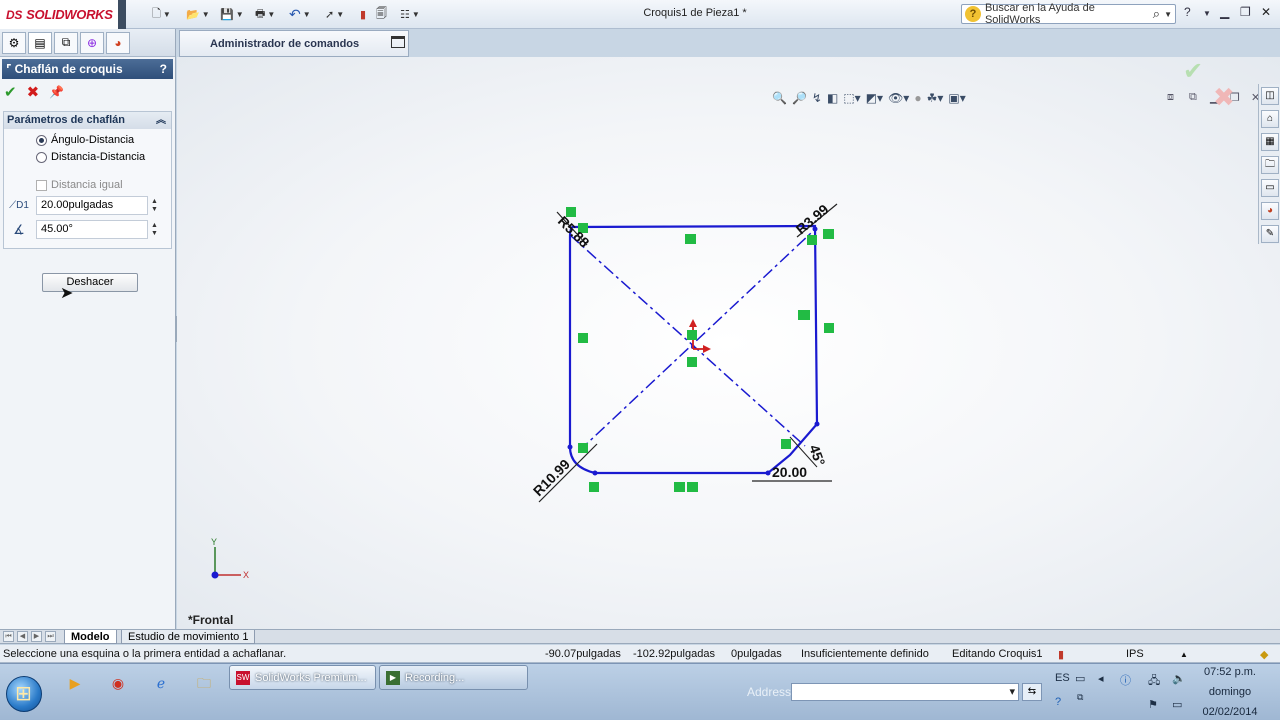 The image size is (1280, 720). Describe the element at coordinates (90, 282) in the screenshot. I see `undo-button: Deshacer` at that location.